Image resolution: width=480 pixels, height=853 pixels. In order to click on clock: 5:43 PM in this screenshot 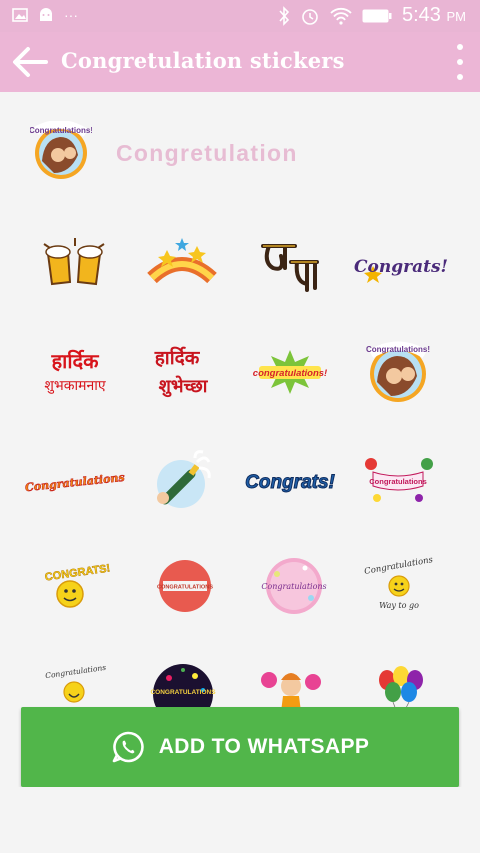, I will do `click(434, 15)`.